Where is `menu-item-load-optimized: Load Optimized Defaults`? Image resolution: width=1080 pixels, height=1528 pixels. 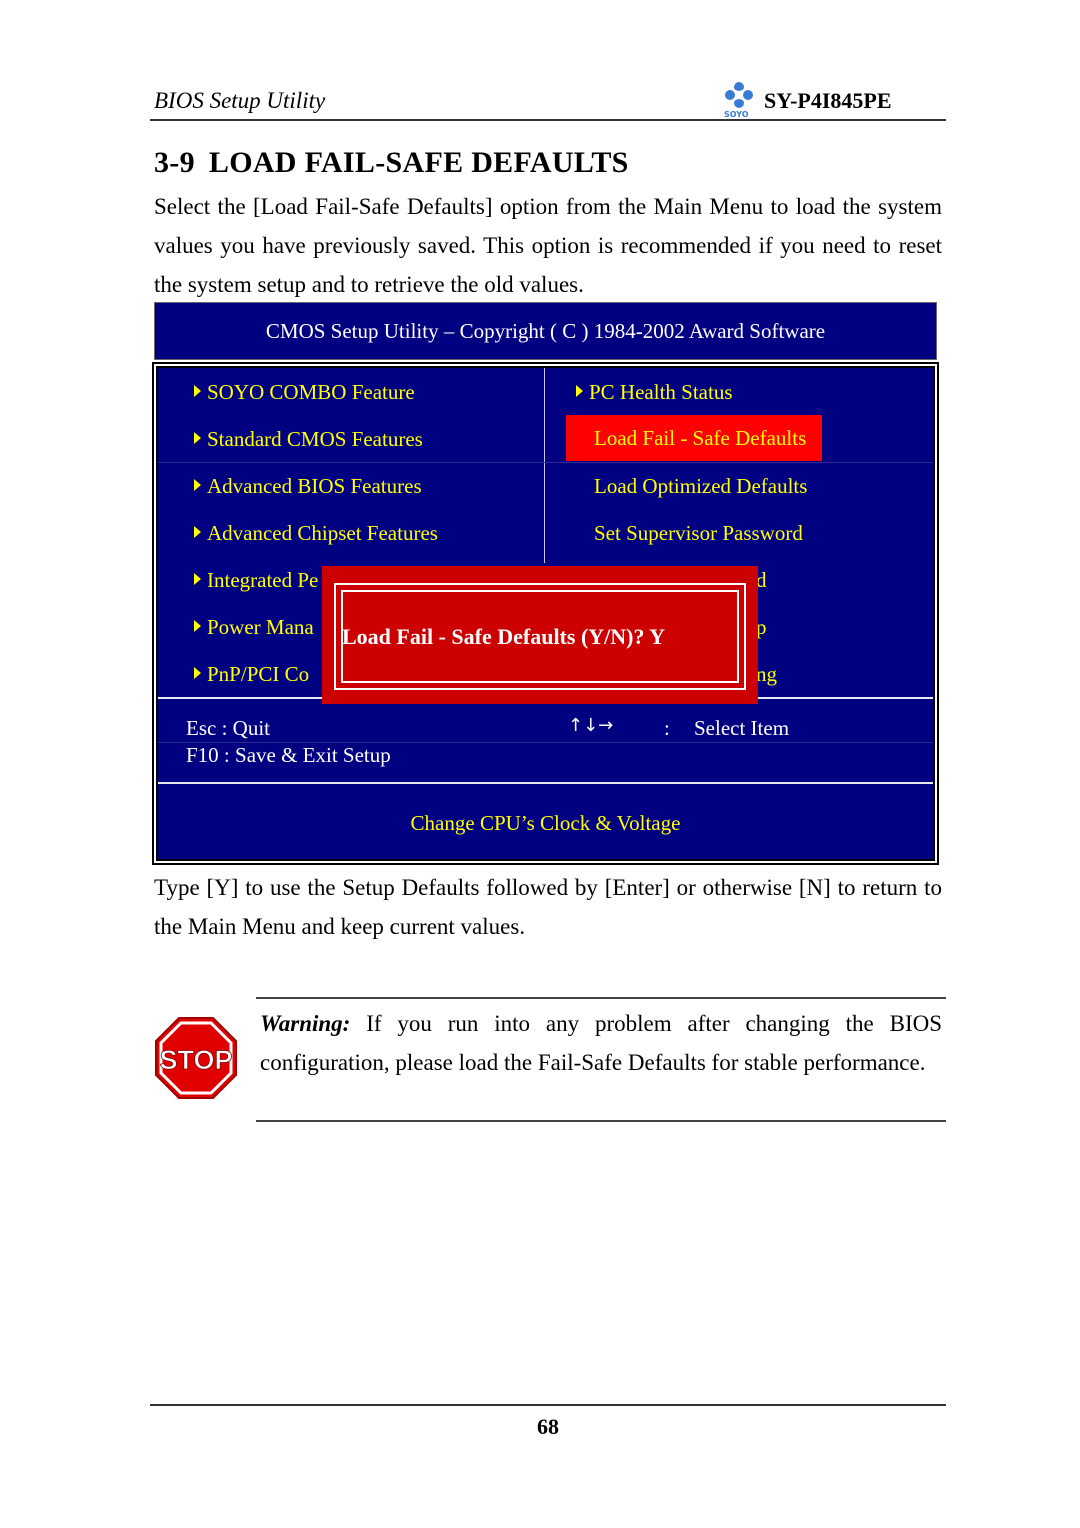
menu-item-load-optimized: Load Optimized Defaults is located at coordinates (700, 486).